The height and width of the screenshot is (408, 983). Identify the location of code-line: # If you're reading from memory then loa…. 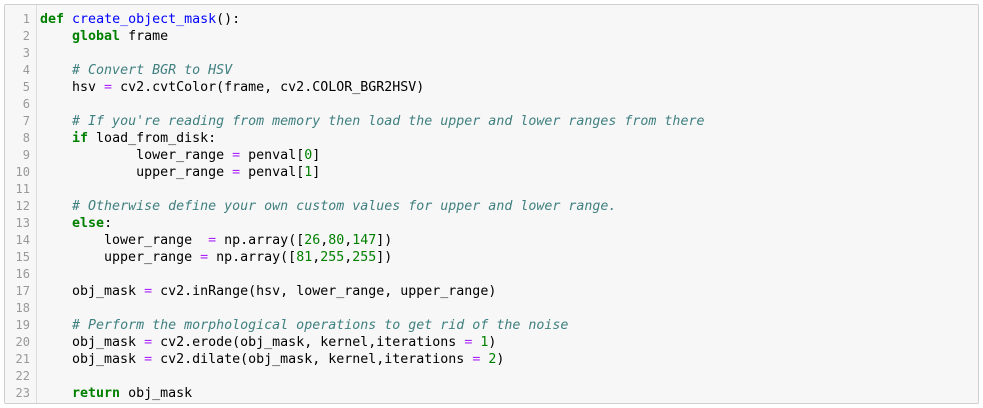
(509, 121).